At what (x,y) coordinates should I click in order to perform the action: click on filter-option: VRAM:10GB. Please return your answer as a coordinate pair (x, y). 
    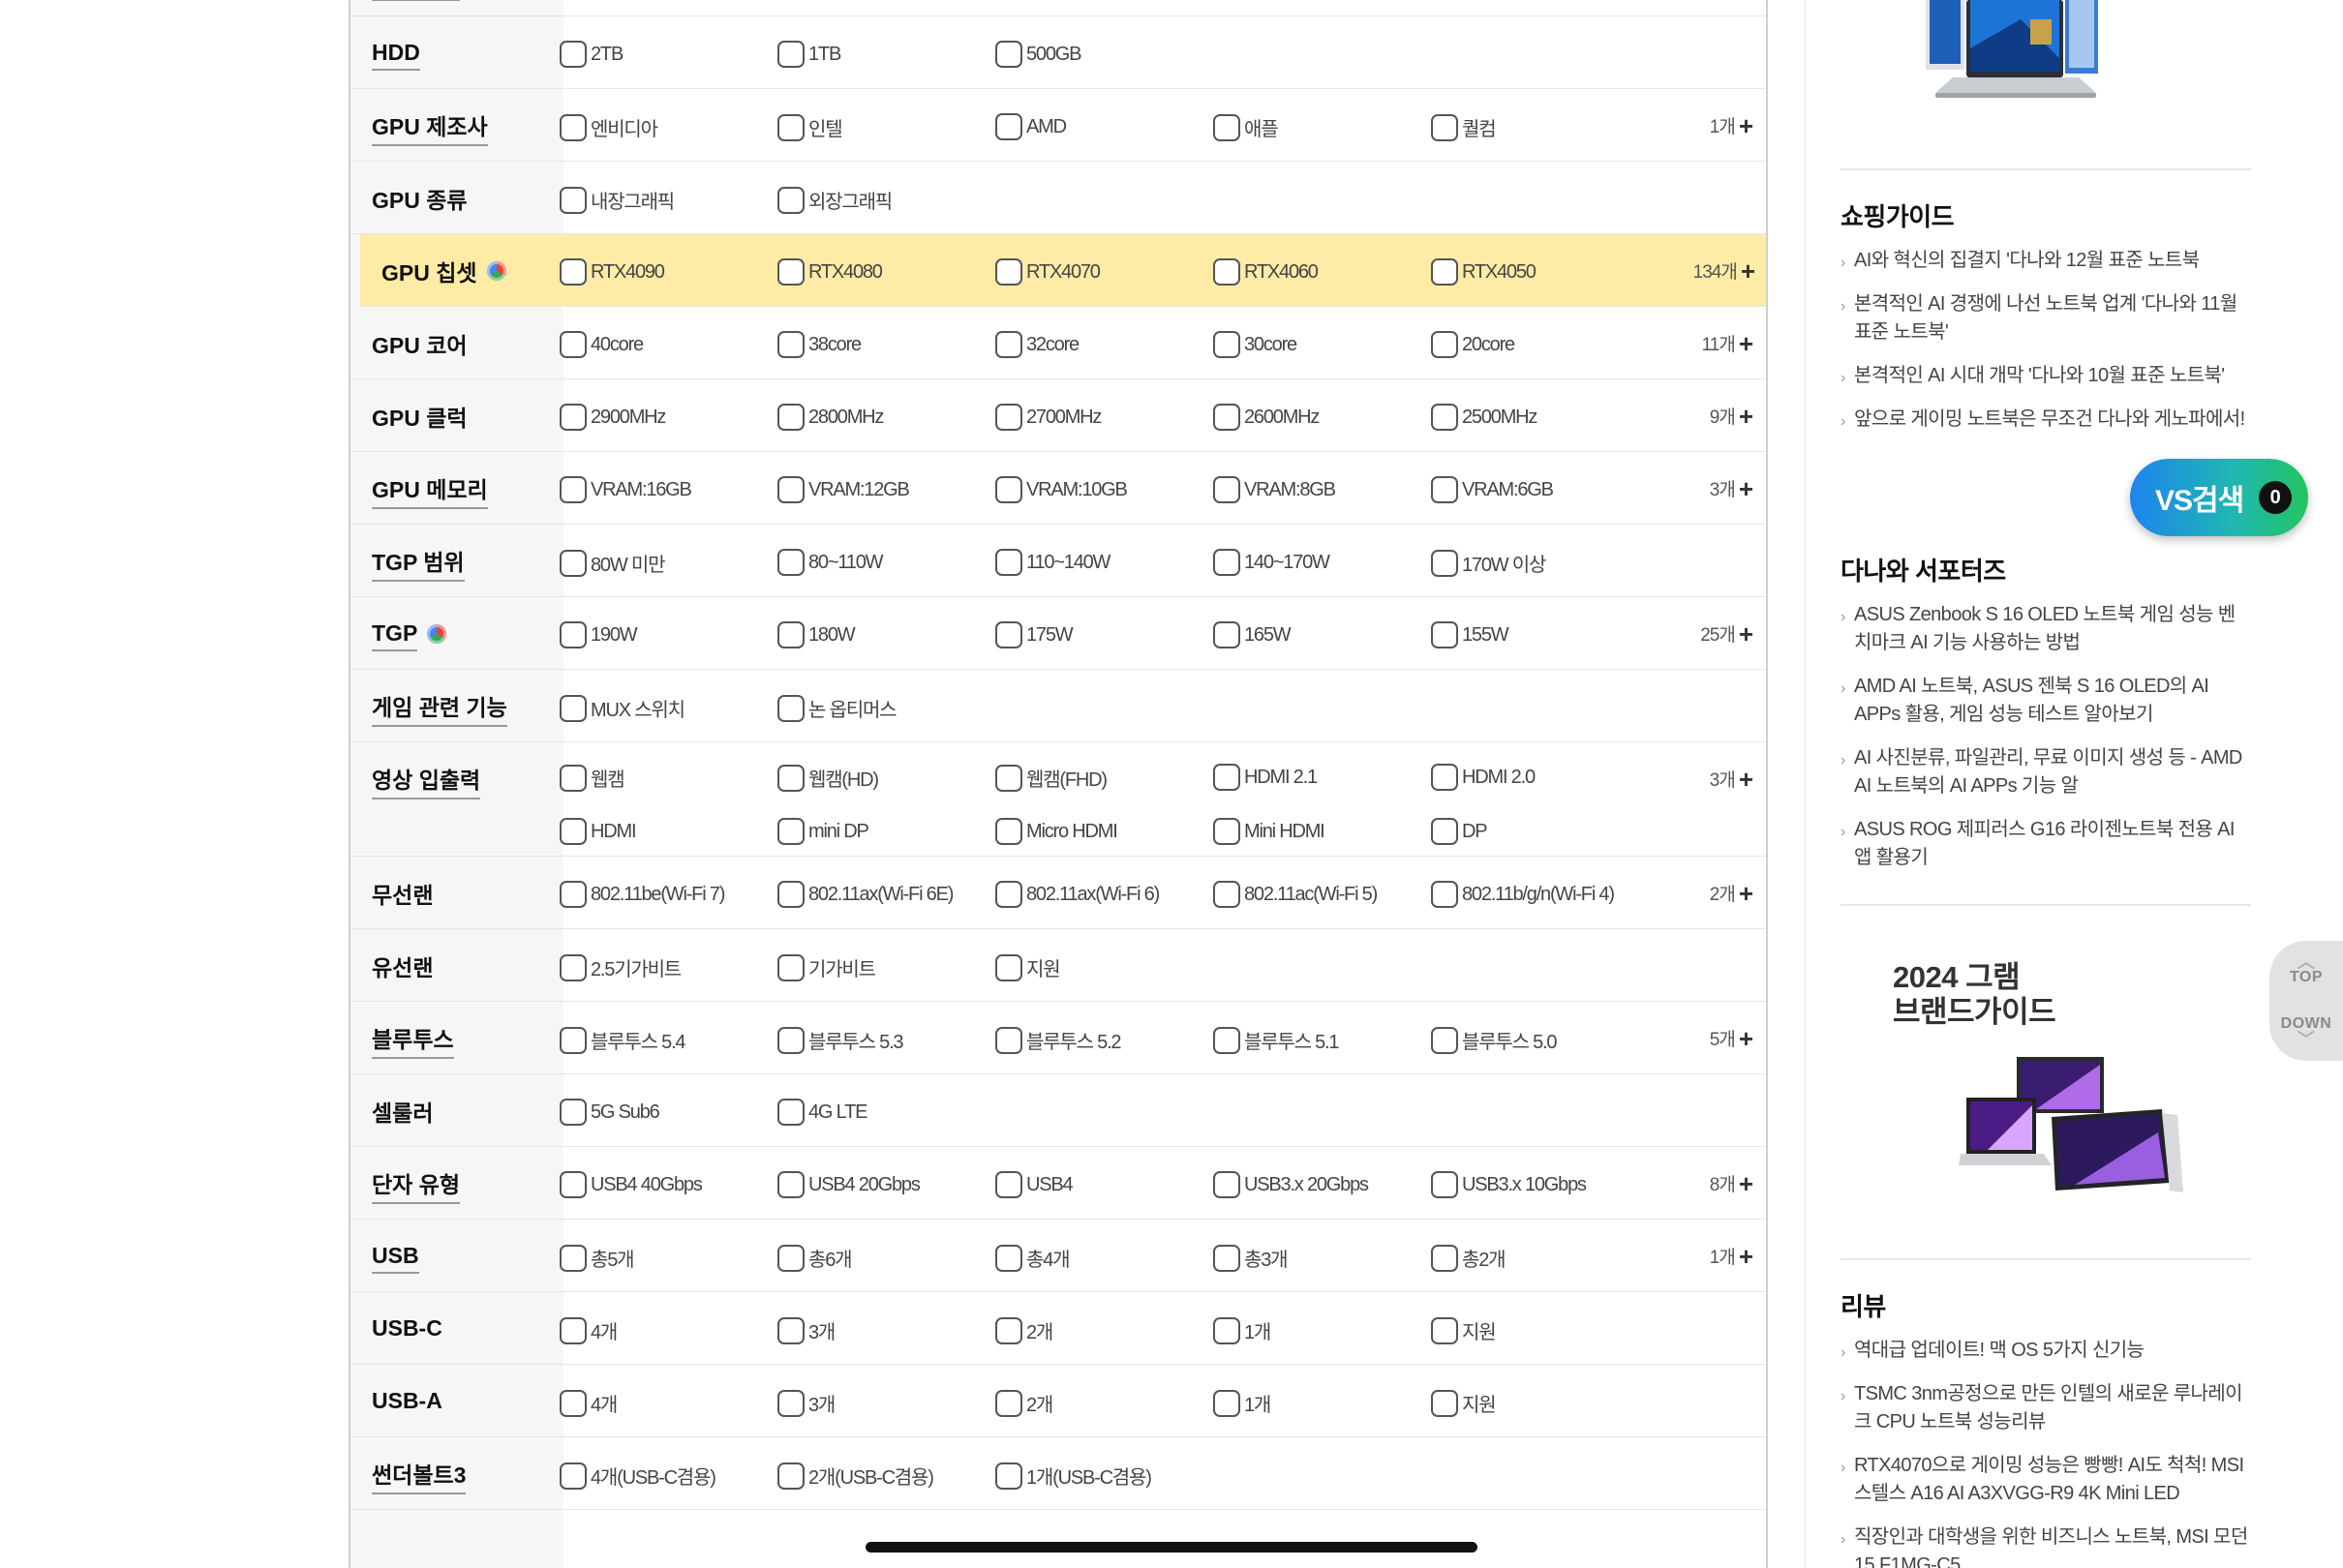
    Looking at the image, I should click on (1061, 489).